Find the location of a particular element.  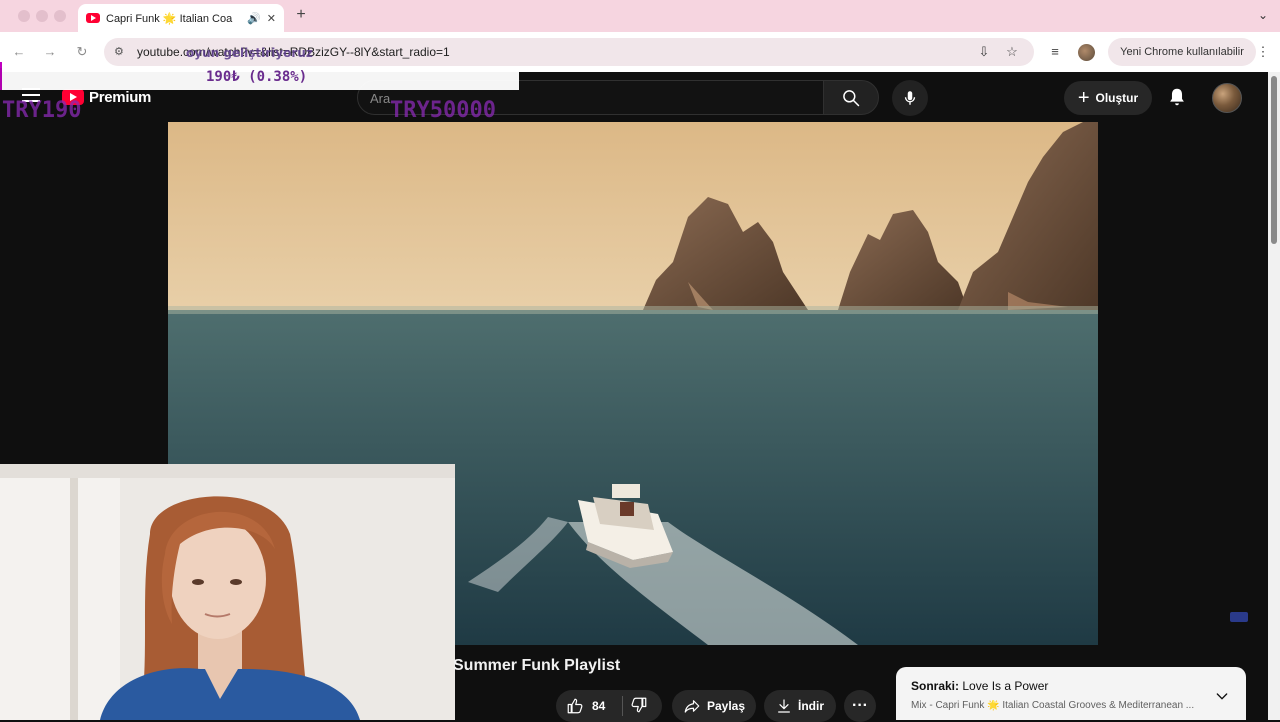

window-minimize-button is located at coordinates (42, 16).